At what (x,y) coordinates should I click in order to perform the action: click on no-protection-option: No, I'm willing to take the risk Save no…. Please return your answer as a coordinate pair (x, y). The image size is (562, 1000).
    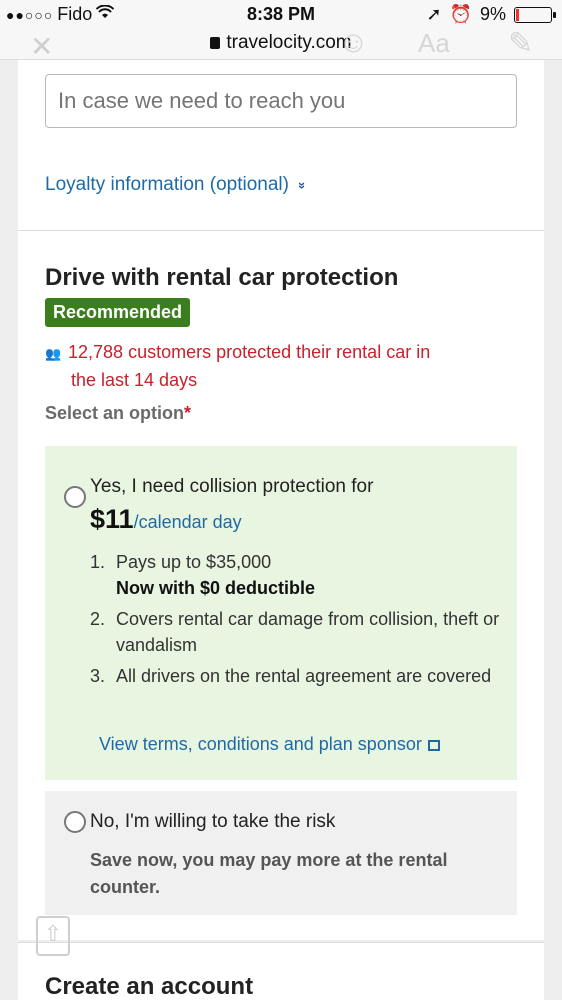
    Looking at the image, I should click on (281, 853).